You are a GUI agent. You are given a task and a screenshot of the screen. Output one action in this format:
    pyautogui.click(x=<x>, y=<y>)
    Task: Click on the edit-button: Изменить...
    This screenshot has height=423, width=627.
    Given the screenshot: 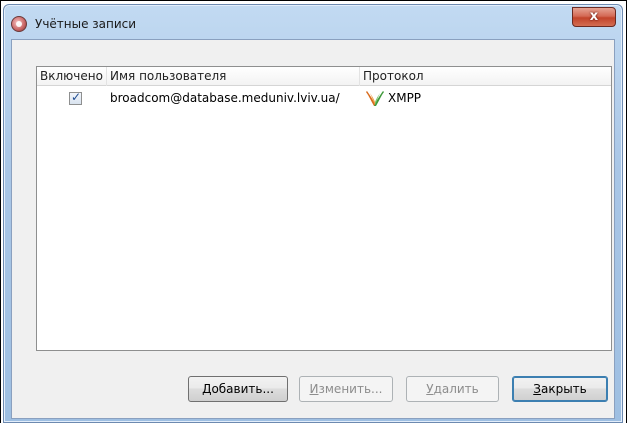 What is the action you would take?
    pyautogui.click(x=346, y=389)
    